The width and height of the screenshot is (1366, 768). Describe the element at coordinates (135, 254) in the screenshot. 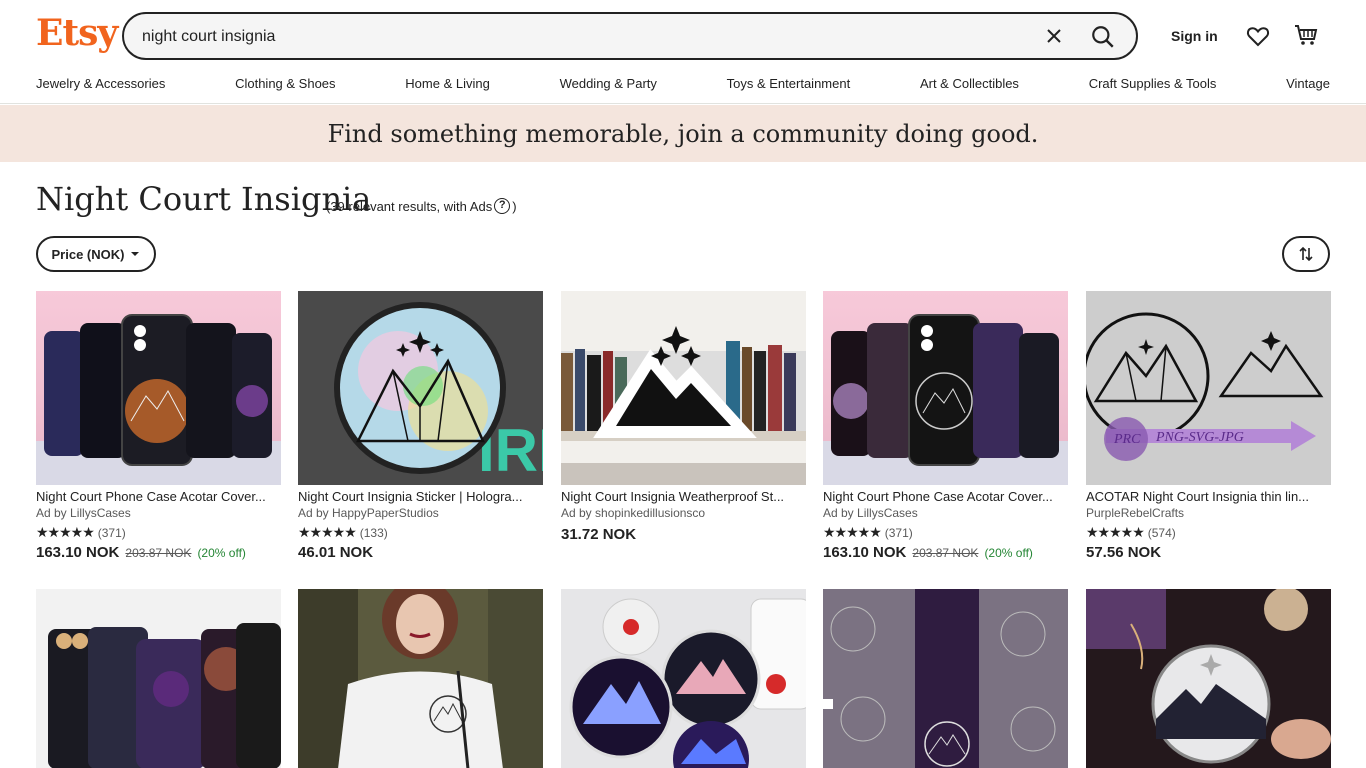

I see `caret-down-icon` at that location.